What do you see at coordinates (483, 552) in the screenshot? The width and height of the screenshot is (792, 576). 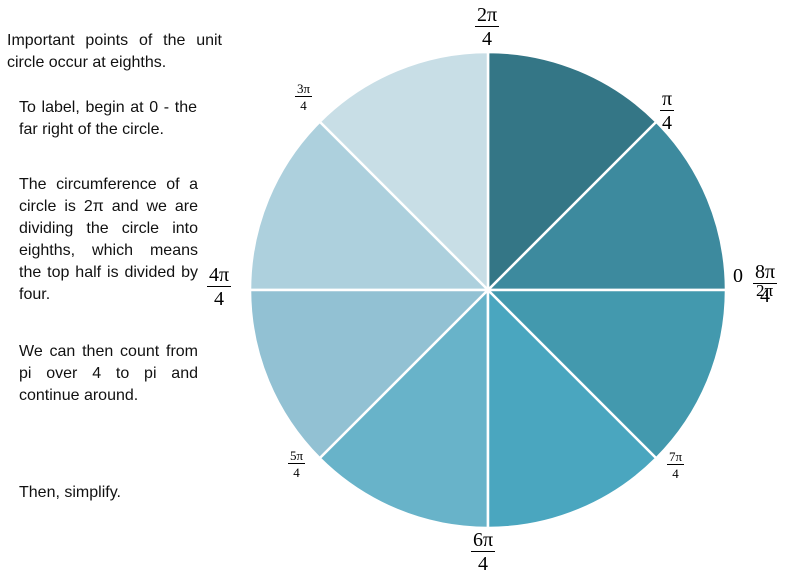 I see `label-6pi-over-4: 6π 4` at bounding box center [483, 552].